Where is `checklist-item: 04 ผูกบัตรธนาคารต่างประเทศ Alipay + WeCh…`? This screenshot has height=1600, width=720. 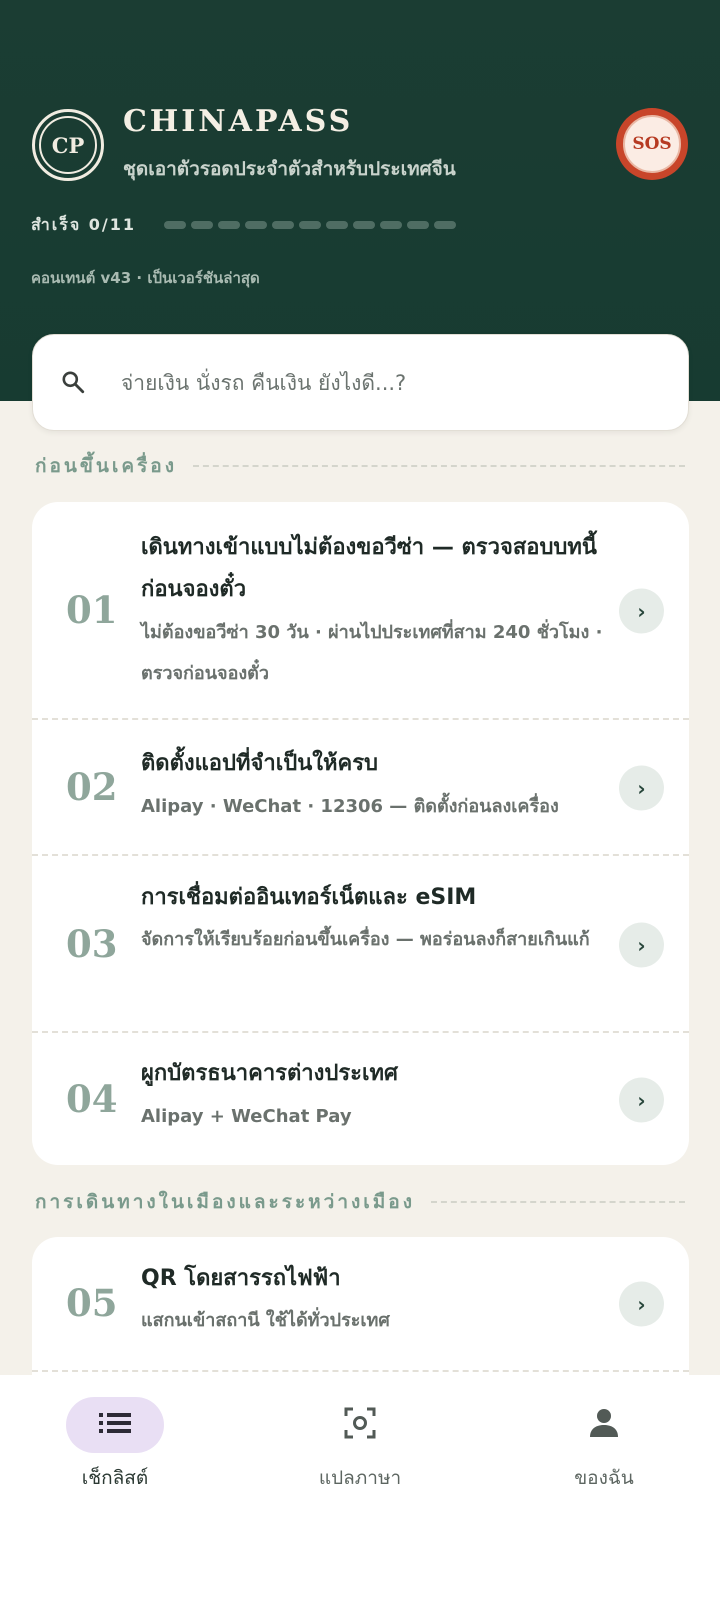 checklist-item: 04 ผูกบัตรธนาคารต่างประเทศ Alipay + WeCh… is located at coordinates (360, 1099).